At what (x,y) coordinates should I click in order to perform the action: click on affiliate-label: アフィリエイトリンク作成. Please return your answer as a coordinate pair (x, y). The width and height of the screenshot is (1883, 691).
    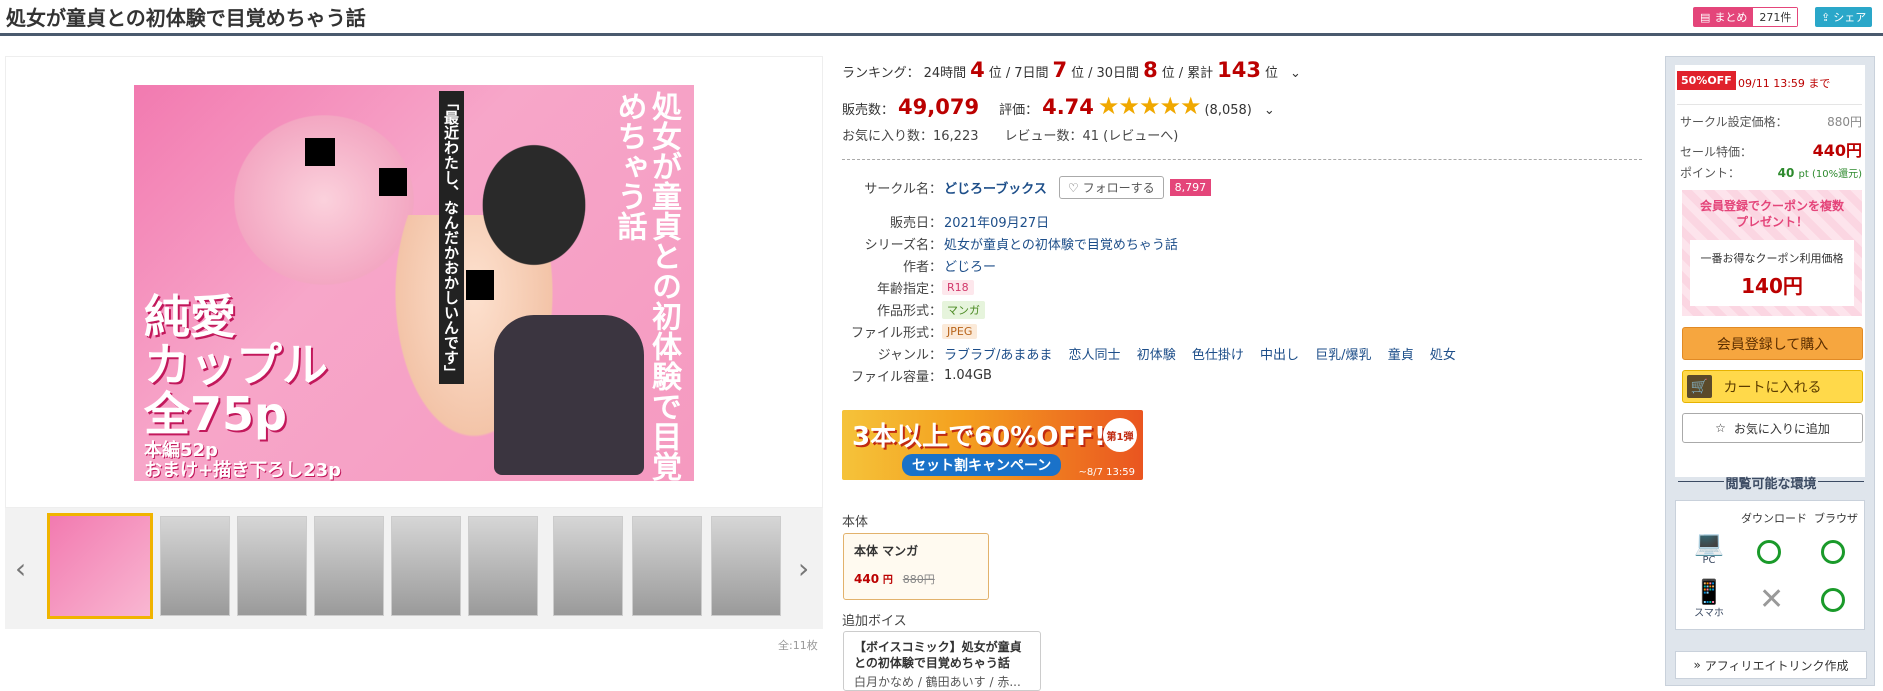
    Looking at the image, I should click on (1776, 665).